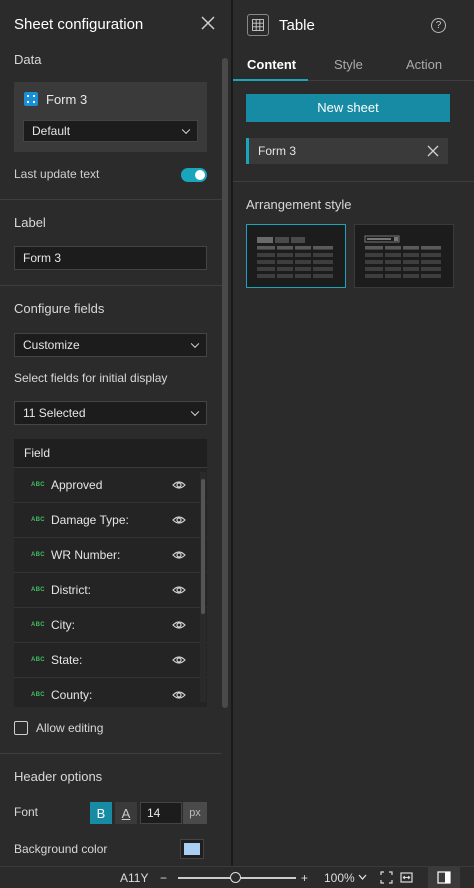  I want to click on table-icon, so click(258, 25).